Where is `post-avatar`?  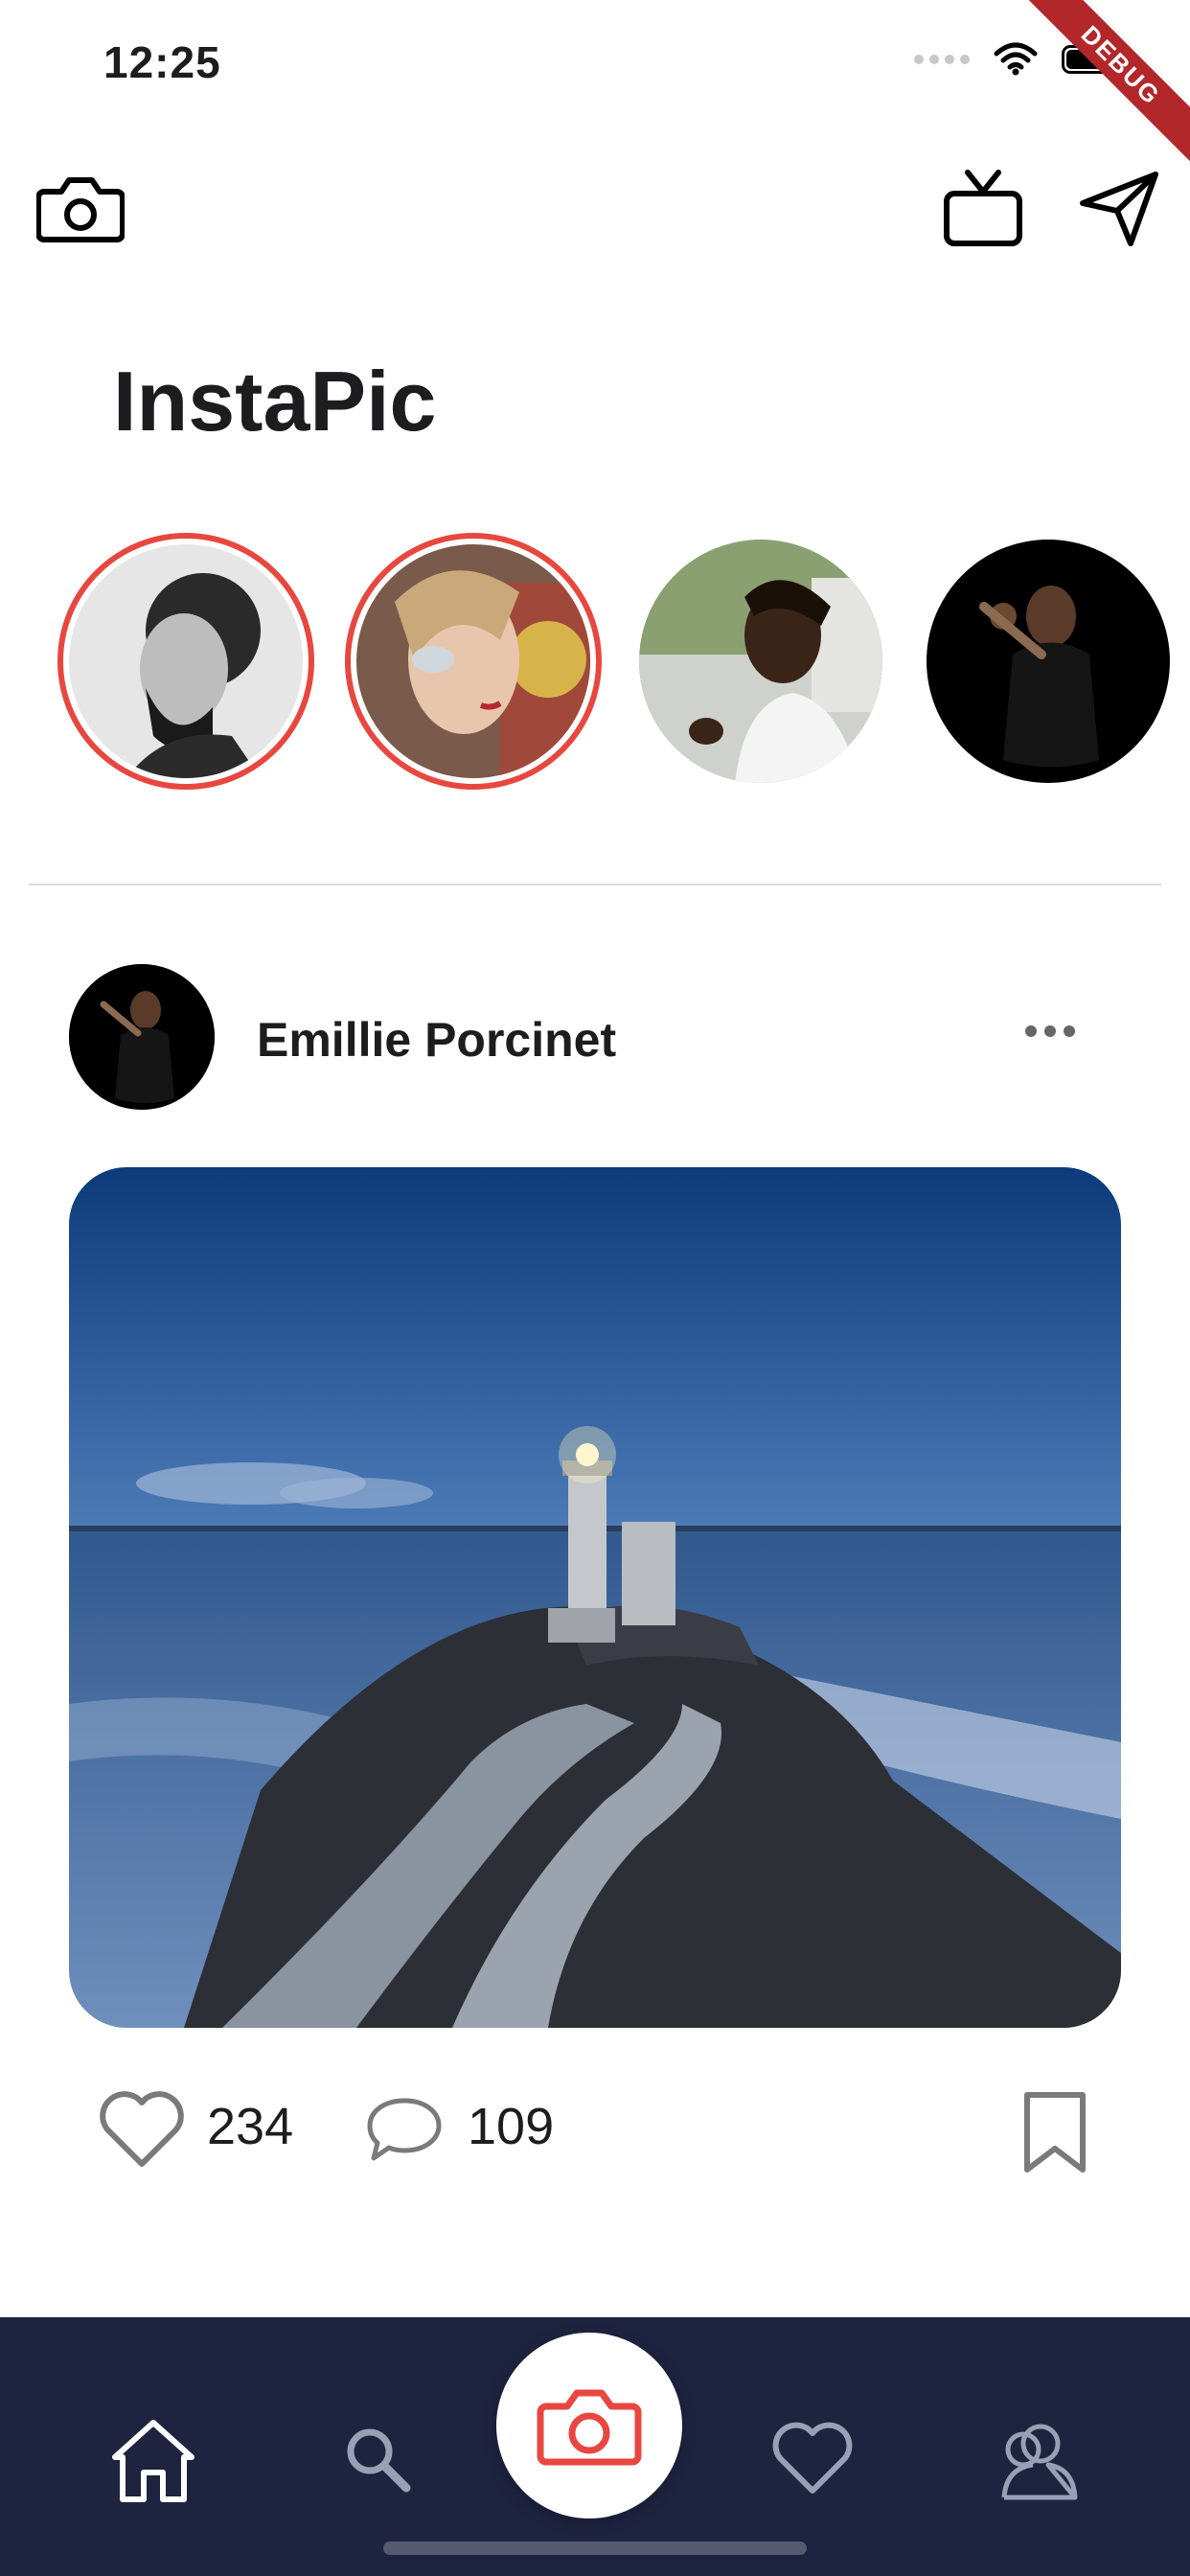 post-avatar is located at coordinates (142, 1037).